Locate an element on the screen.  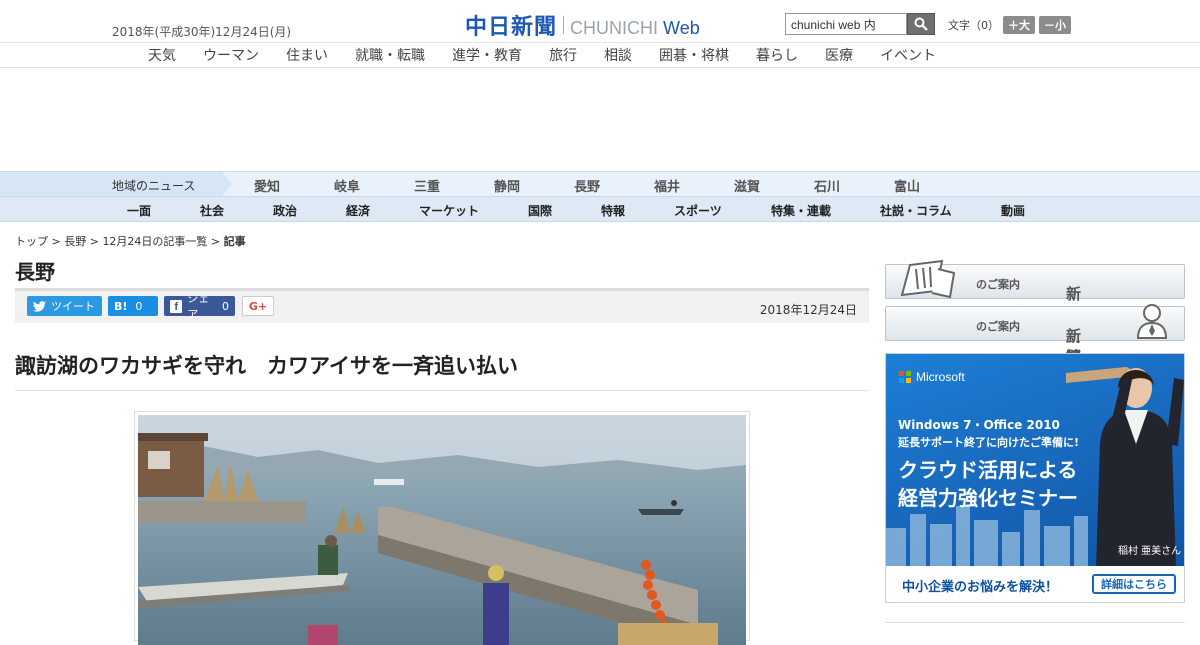
section-title: 長野 is located at coordinates (35, 272).